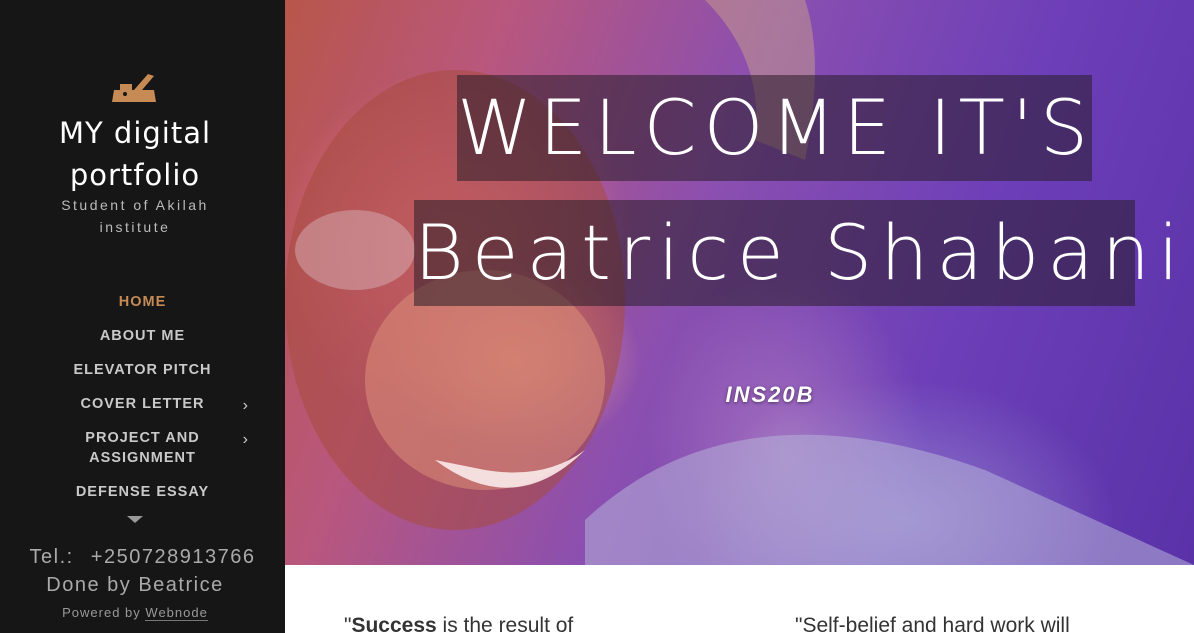 This screenshot has height=633, width=1194. Describe the element at coordinates (796, 253) in the screenshot. I see `hero-heading-line-2: Beatrice Shabani` at that location.